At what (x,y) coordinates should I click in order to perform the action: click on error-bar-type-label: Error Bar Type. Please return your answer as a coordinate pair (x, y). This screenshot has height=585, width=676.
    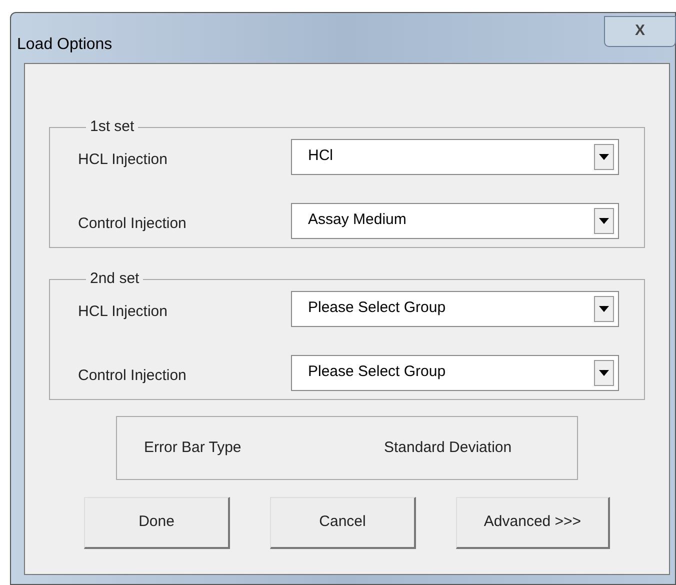
    Looking at the image, I should click on (193, 448).